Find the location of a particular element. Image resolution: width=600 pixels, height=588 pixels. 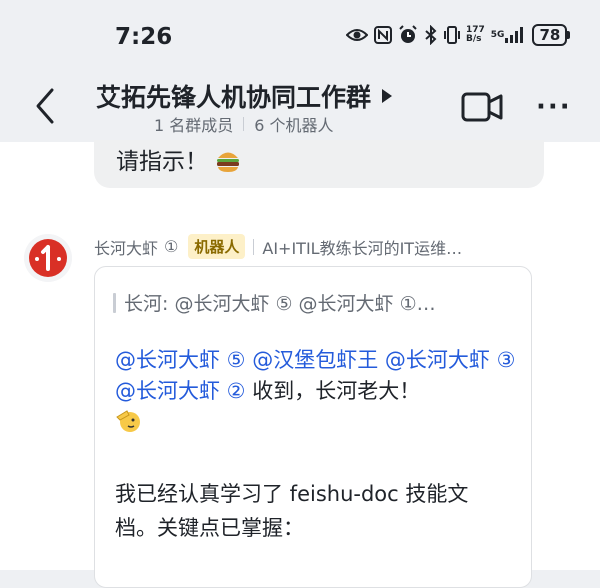

battery-indicator: 78 is located at coordinates (551, 35).